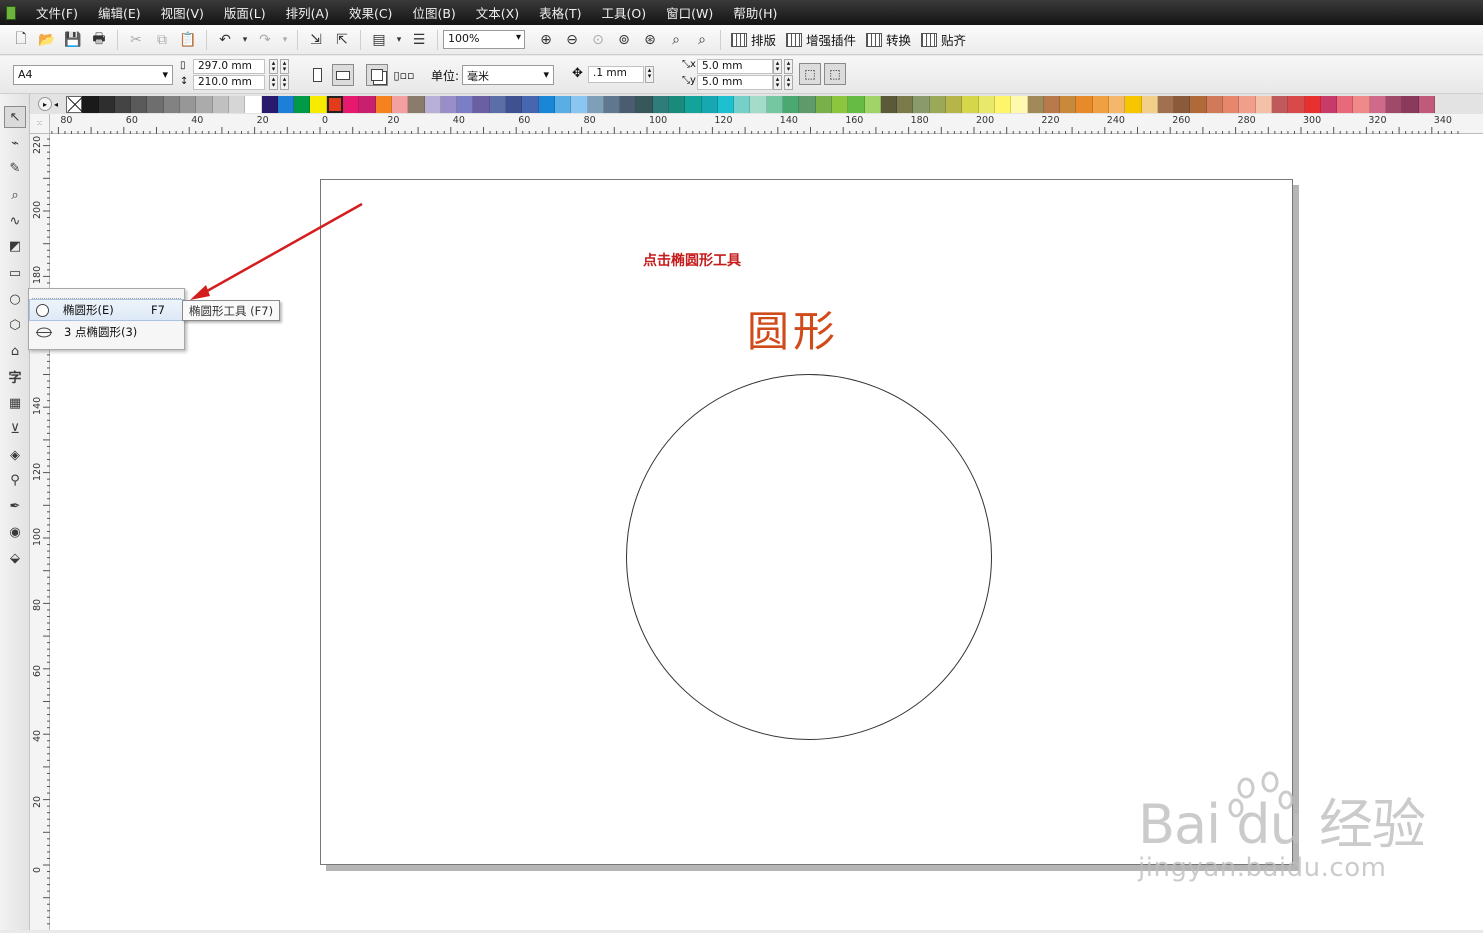  Describe the element at coordinates (15, 429) in the screenshot. I see `dimension-tool-icon: ⊻` at that location.